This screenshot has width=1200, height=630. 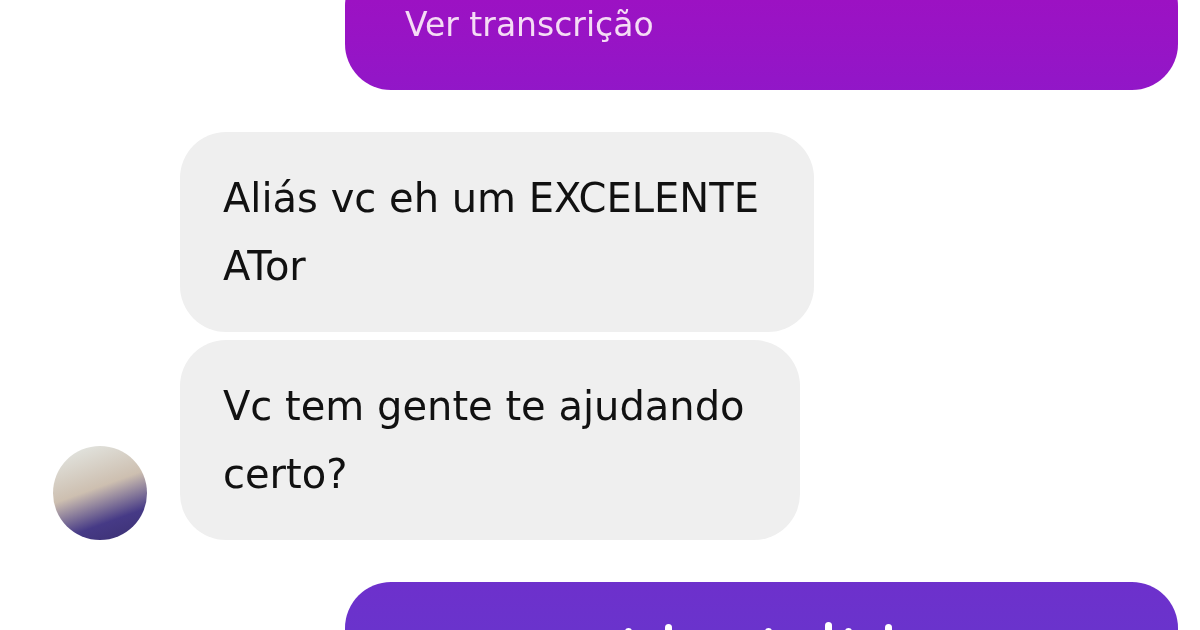 What do you see at coordinates (529, 25) in the screenshot?
I see `transcript-link: Ver transcrição` at bounding box center [529, 25].